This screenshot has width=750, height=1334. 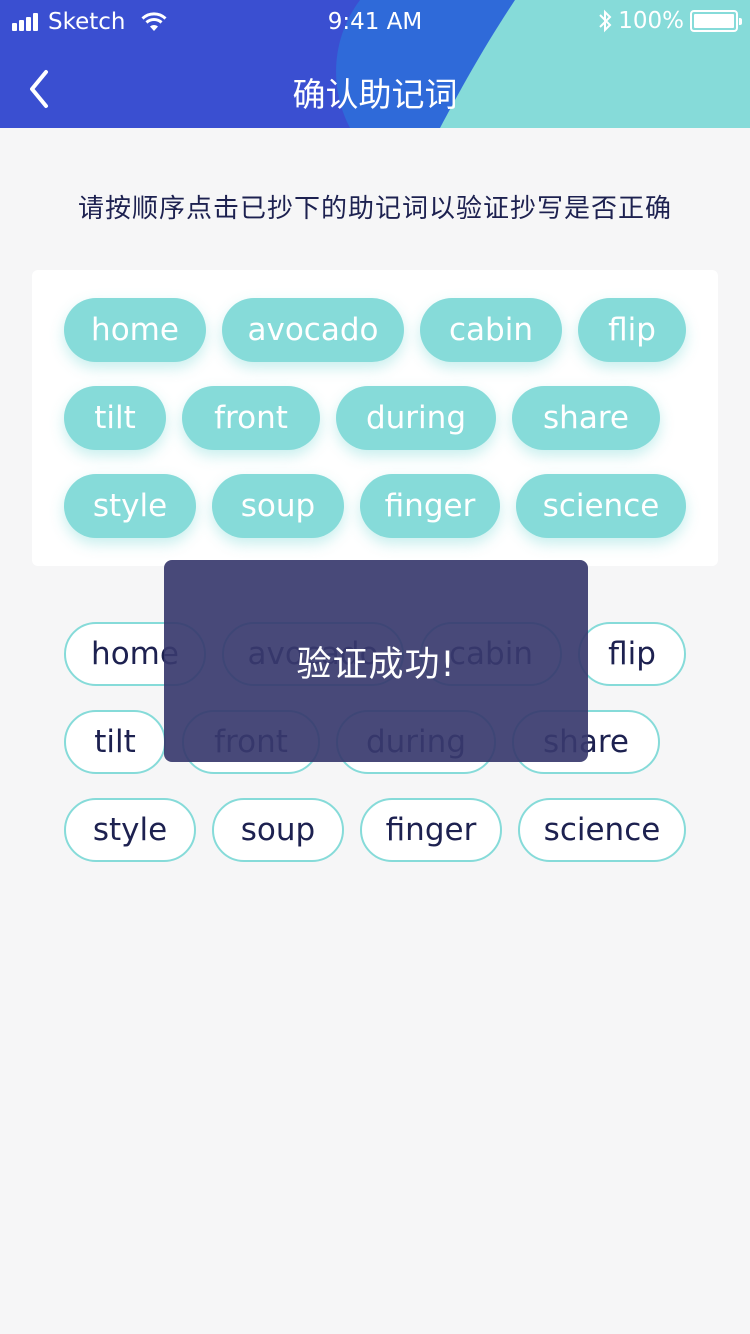 What do you see at coordinates (416, 418) in the screenshot?
I see `selected-word-chip: during` at bounding box center [416, 418].